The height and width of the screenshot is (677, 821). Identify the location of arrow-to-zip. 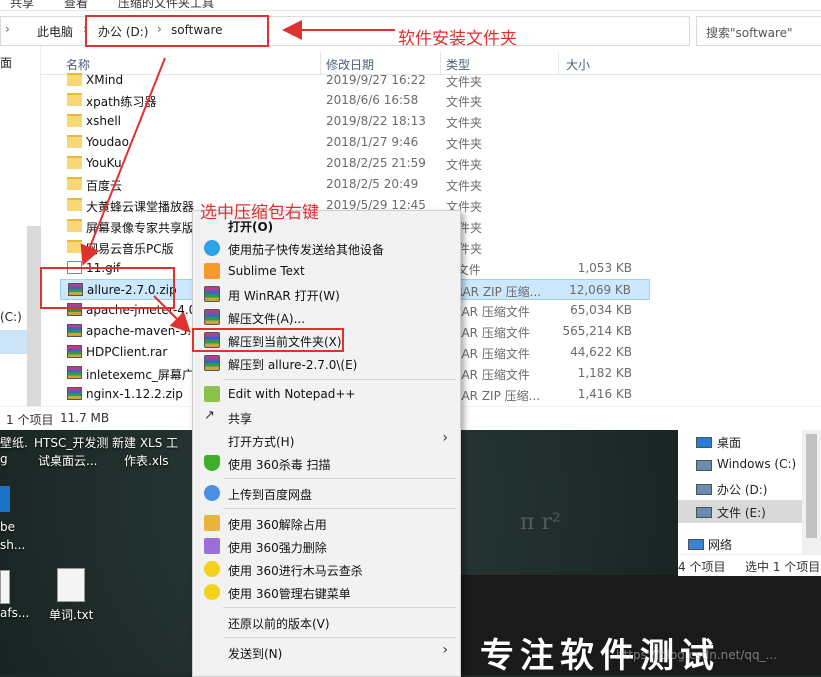
(123, 161).